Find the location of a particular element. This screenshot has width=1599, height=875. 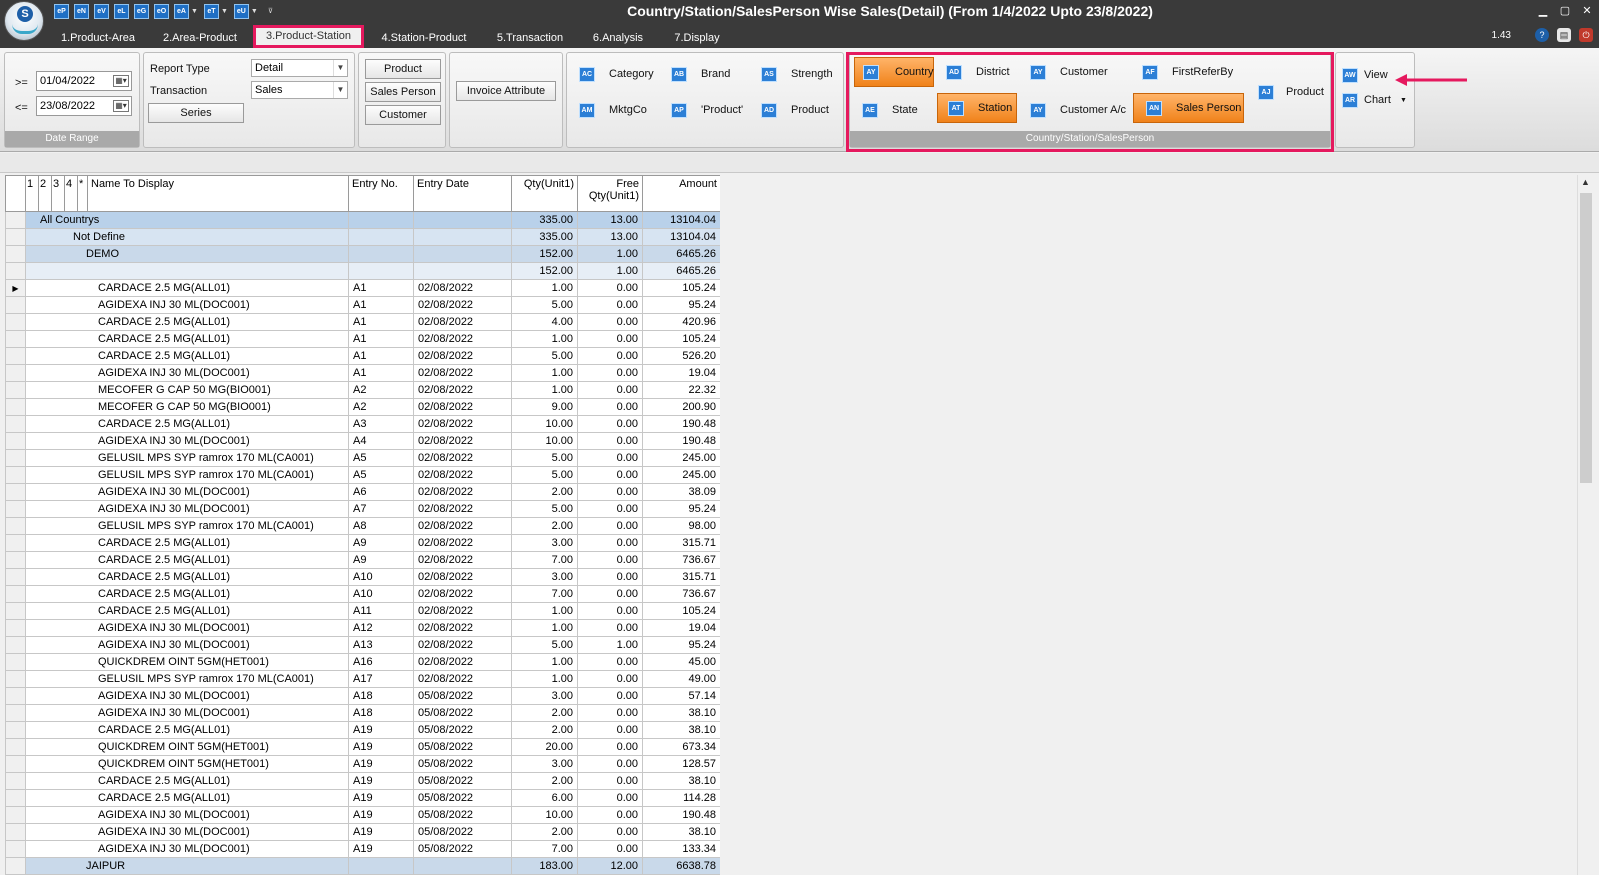

notes-icon: ▤ is located at coordinates (1564, 35).